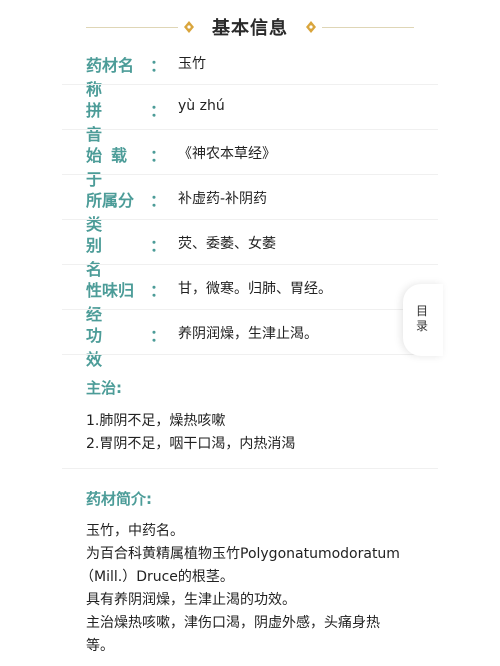  What do you see at coordinates (156, 421) in the screenshot?
I see `indication-item: 1.肺阴不足，燥热咳嗽` at bounding box center [156, 421].